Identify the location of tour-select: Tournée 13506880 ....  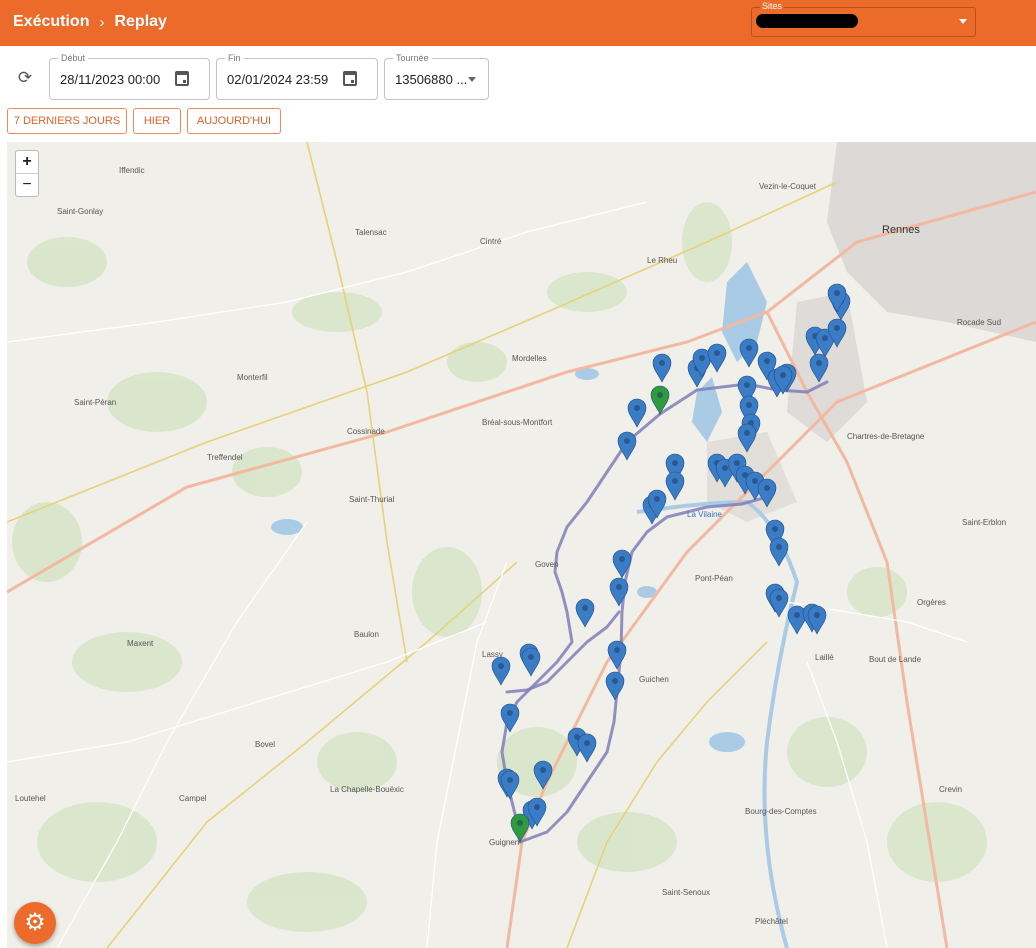
(436, 76).